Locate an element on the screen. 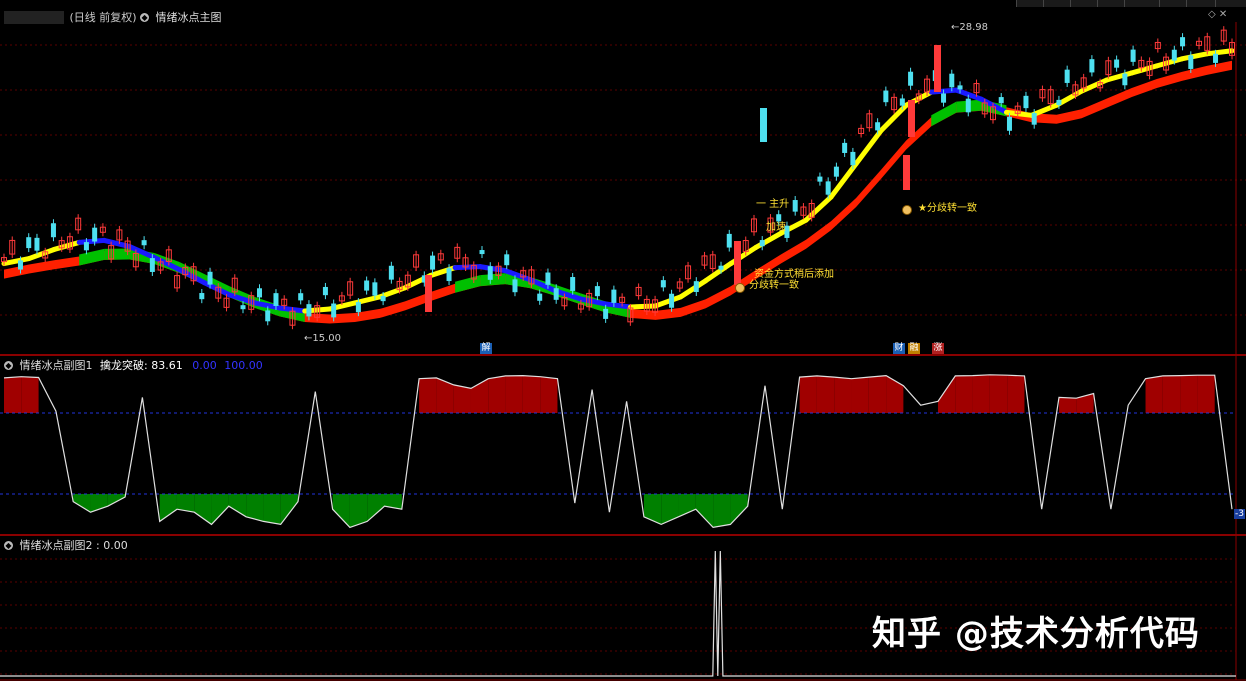 This screenshot has height=681, width=1246. main-indicator-name: 情绪冰点主图 is located at coordinates (189, 17).